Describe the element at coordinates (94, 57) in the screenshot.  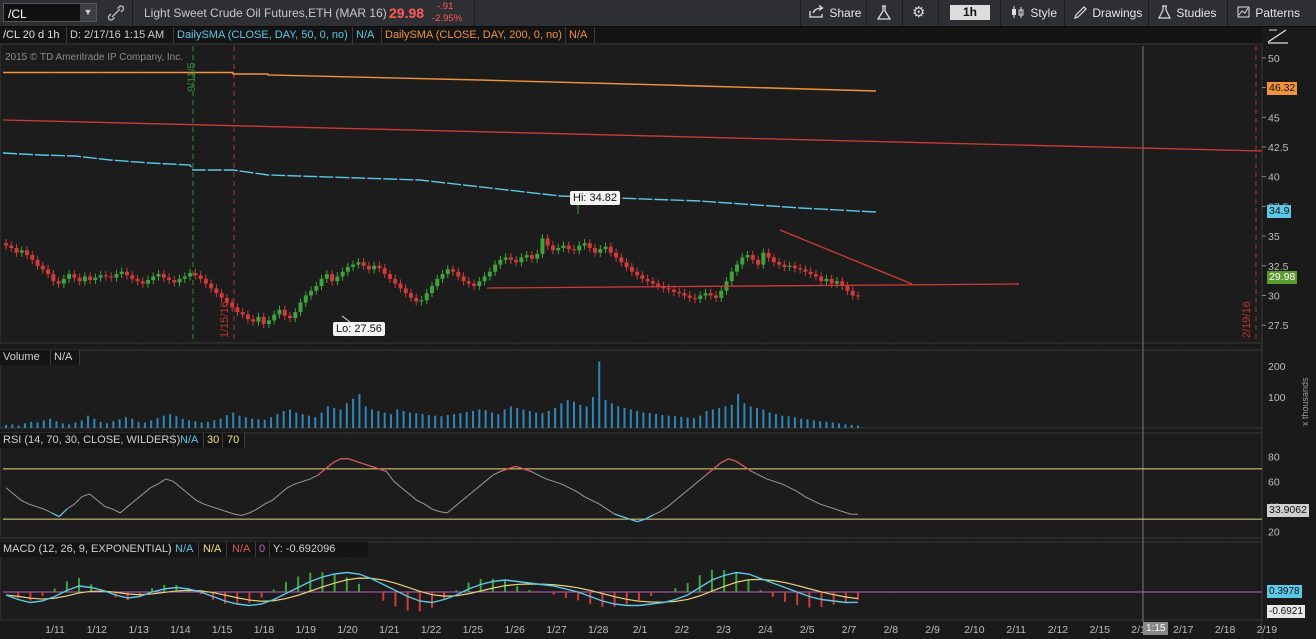
I see `copyright-text: 2015 © TD Ameritrade IP Company, Inc.` at that location.